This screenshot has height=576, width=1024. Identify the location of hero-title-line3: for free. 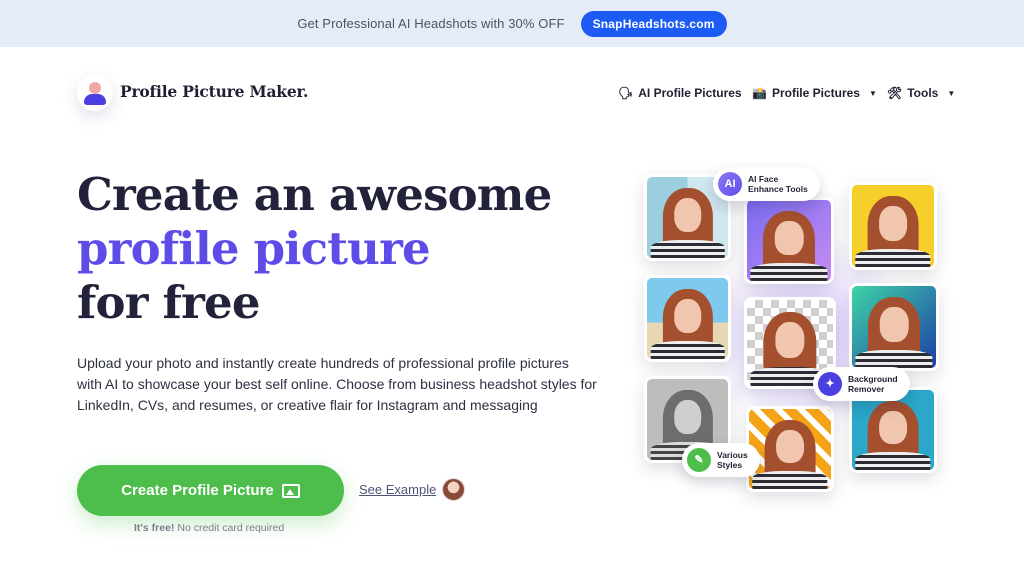
(168, 302).